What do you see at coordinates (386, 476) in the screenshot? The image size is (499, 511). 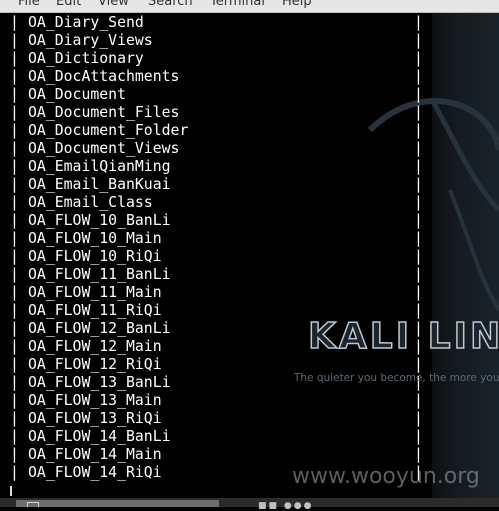 I see `watermark: www.wooyun.org` at bounding box center [386, 476].